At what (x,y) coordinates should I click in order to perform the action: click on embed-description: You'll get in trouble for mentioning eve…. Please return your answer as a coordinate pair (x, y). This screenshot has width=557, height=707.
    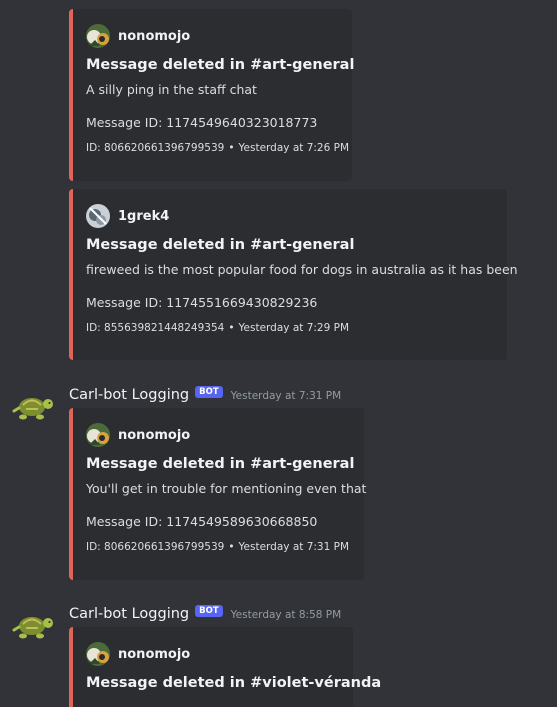
    Looking at the image, I should click on (226, 488).